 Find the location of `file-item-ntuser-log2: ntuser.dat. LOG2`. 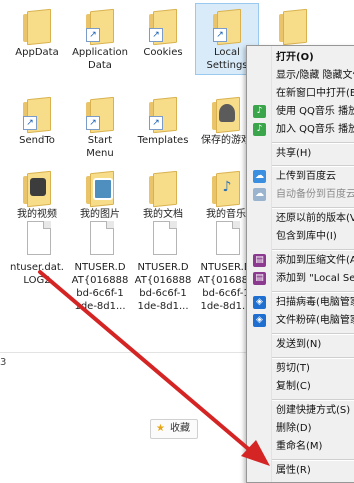

file-item-ntuser-log2: ntuser.dat. LOG2 is located at coordinates (37, 255).